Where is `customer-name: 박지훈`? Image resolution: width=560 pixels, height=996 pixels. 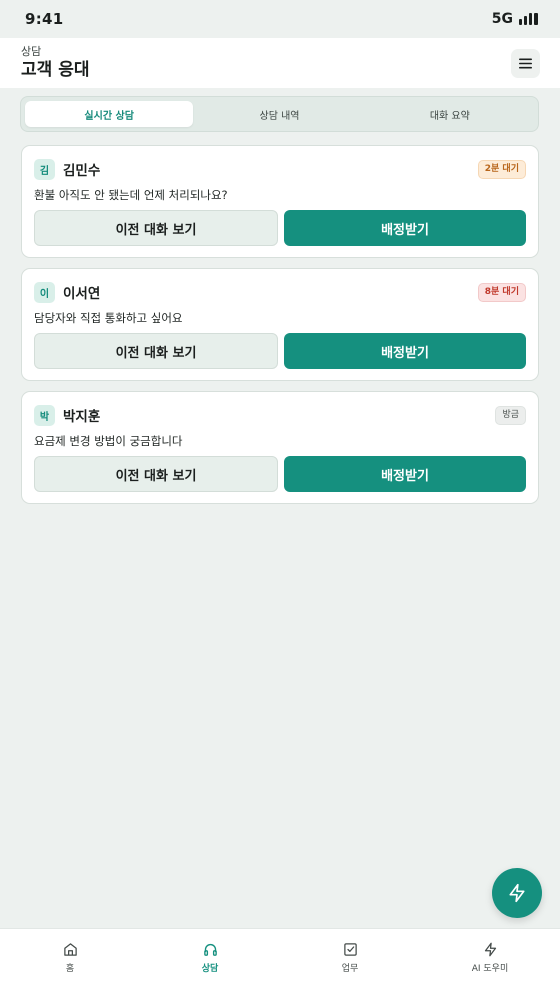 customer-name: 박지훈 is located at coordinates (82, 417).